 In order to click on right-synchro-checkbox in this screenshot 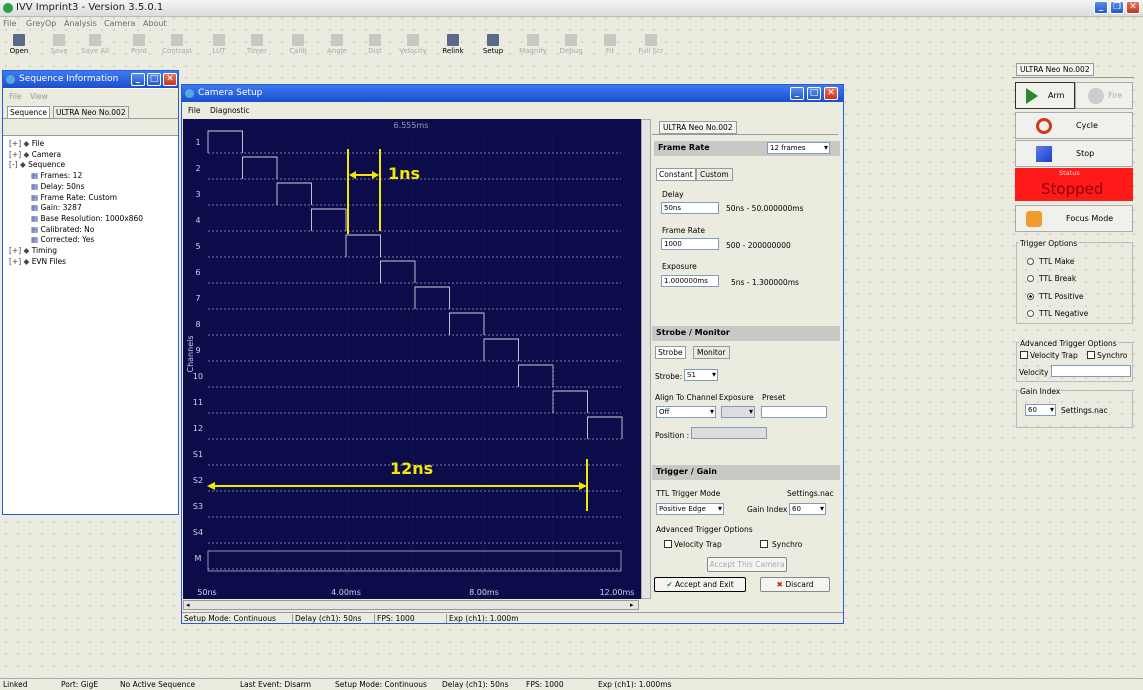, I will do `click(1091, 355)`.